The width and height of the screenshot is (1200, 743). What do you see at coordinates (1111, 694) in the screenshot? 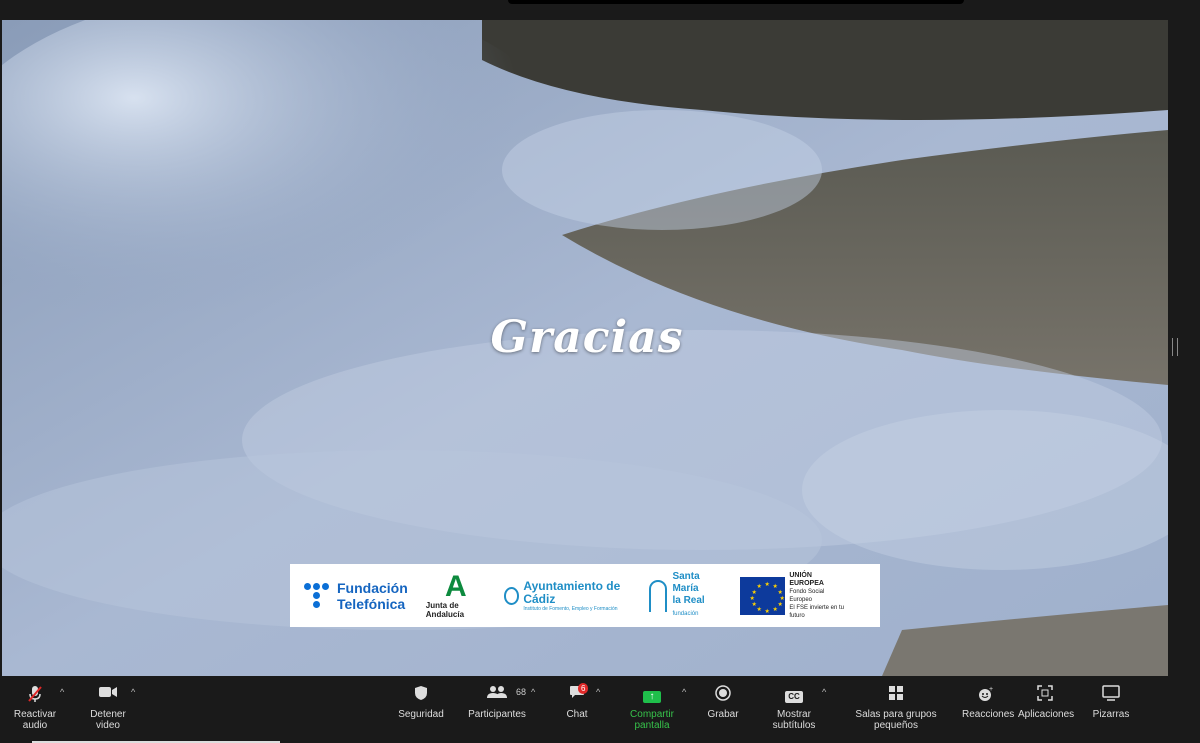
I see `whiteboard-icon` at bounding box center [1111, 694].